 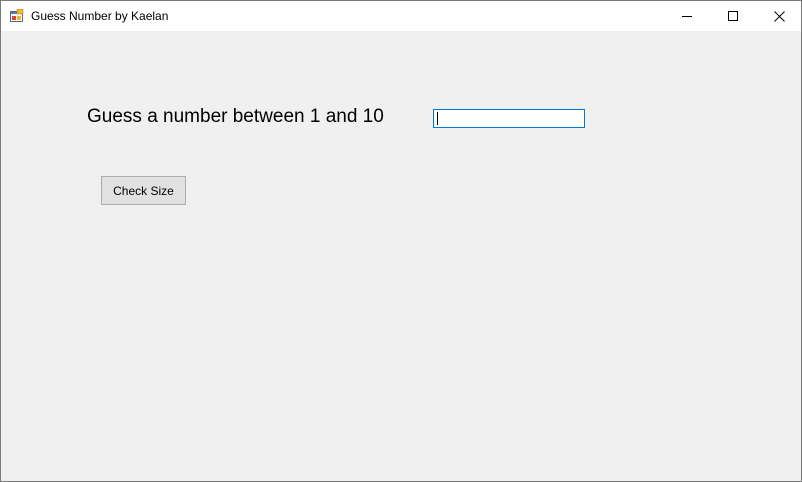 What do you see at coordinates (401, 16) in the screenshot?
I see `title-bar: Guess Number by Kaelan` at bounding box center [401, 16].